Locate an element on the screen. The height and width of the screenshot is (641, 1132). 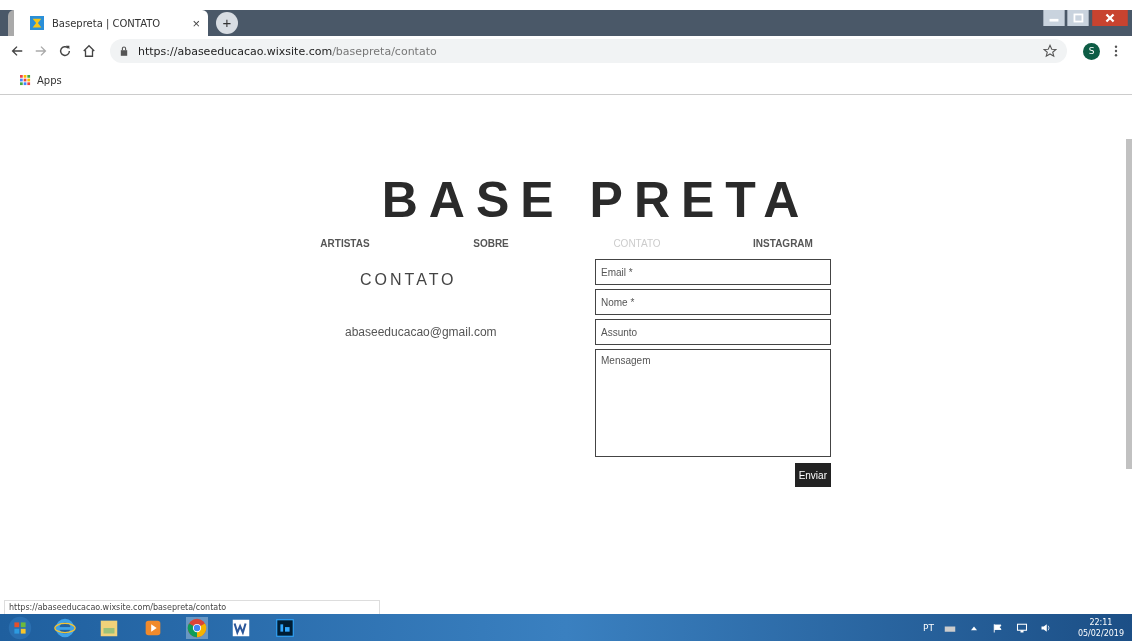
clock-time: 22:11 is located at coordinates (1101, 622).